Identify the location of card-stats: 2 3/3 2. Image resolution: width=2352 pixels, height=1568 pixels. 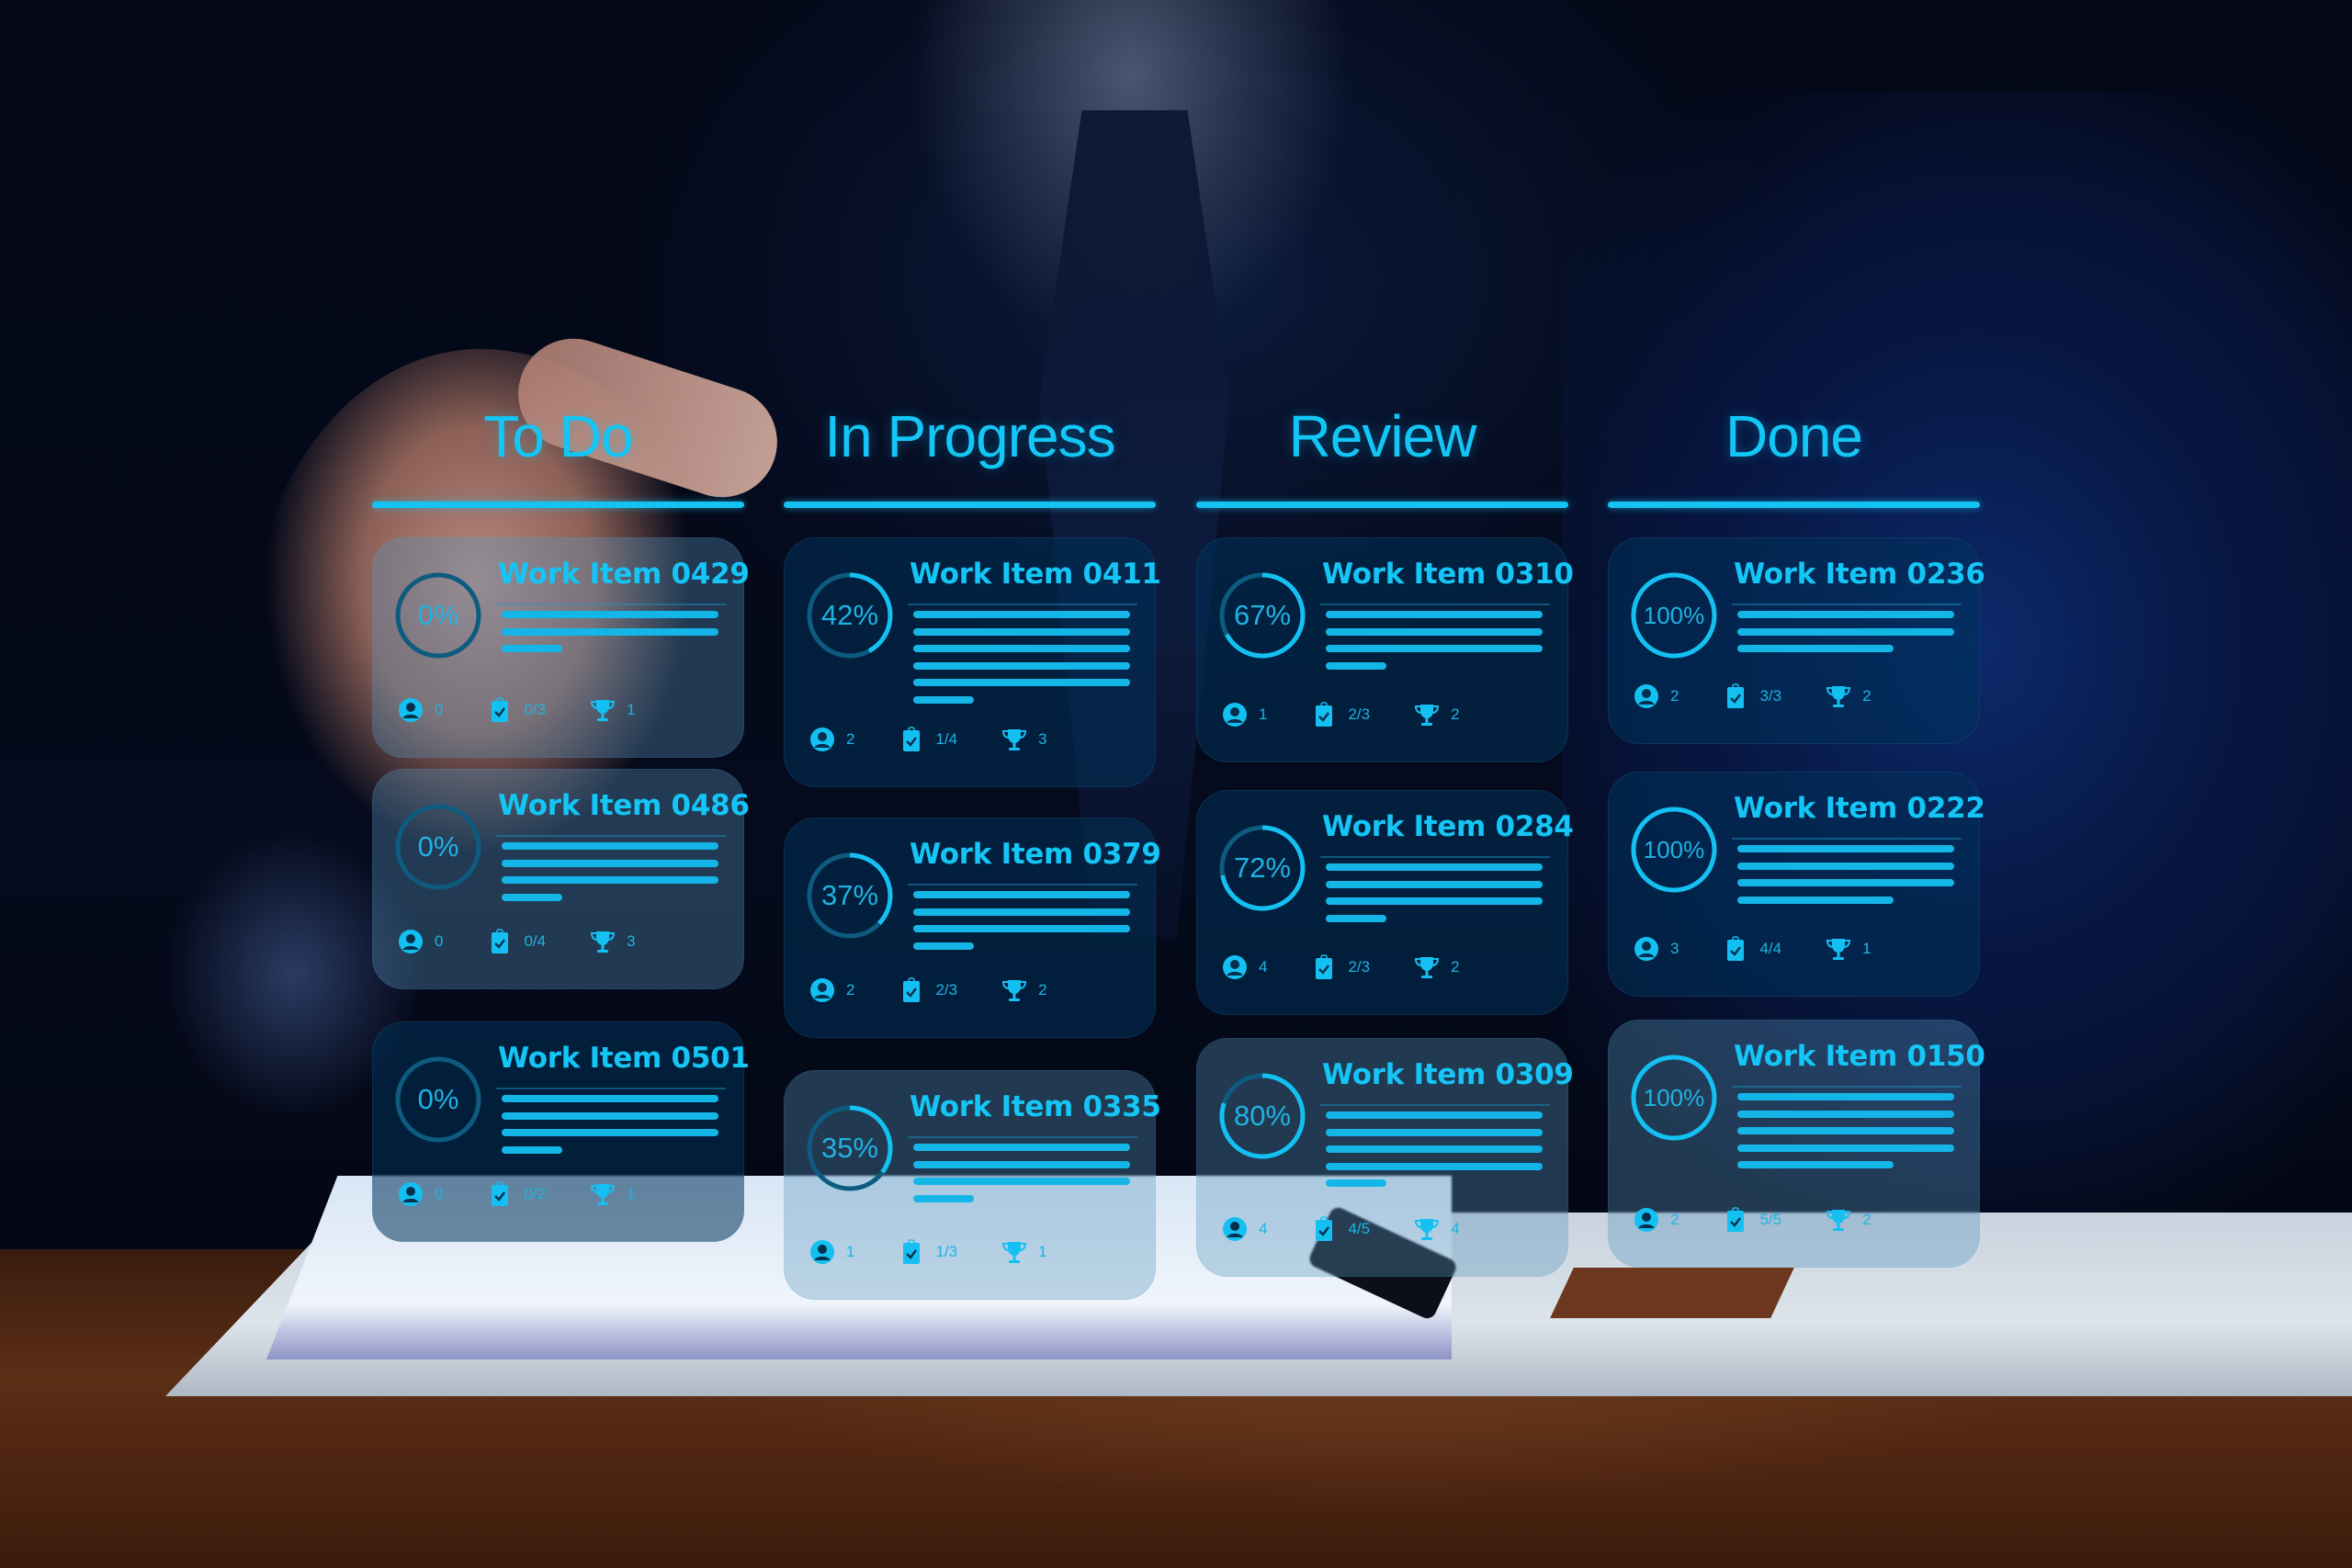
(1775, 696).